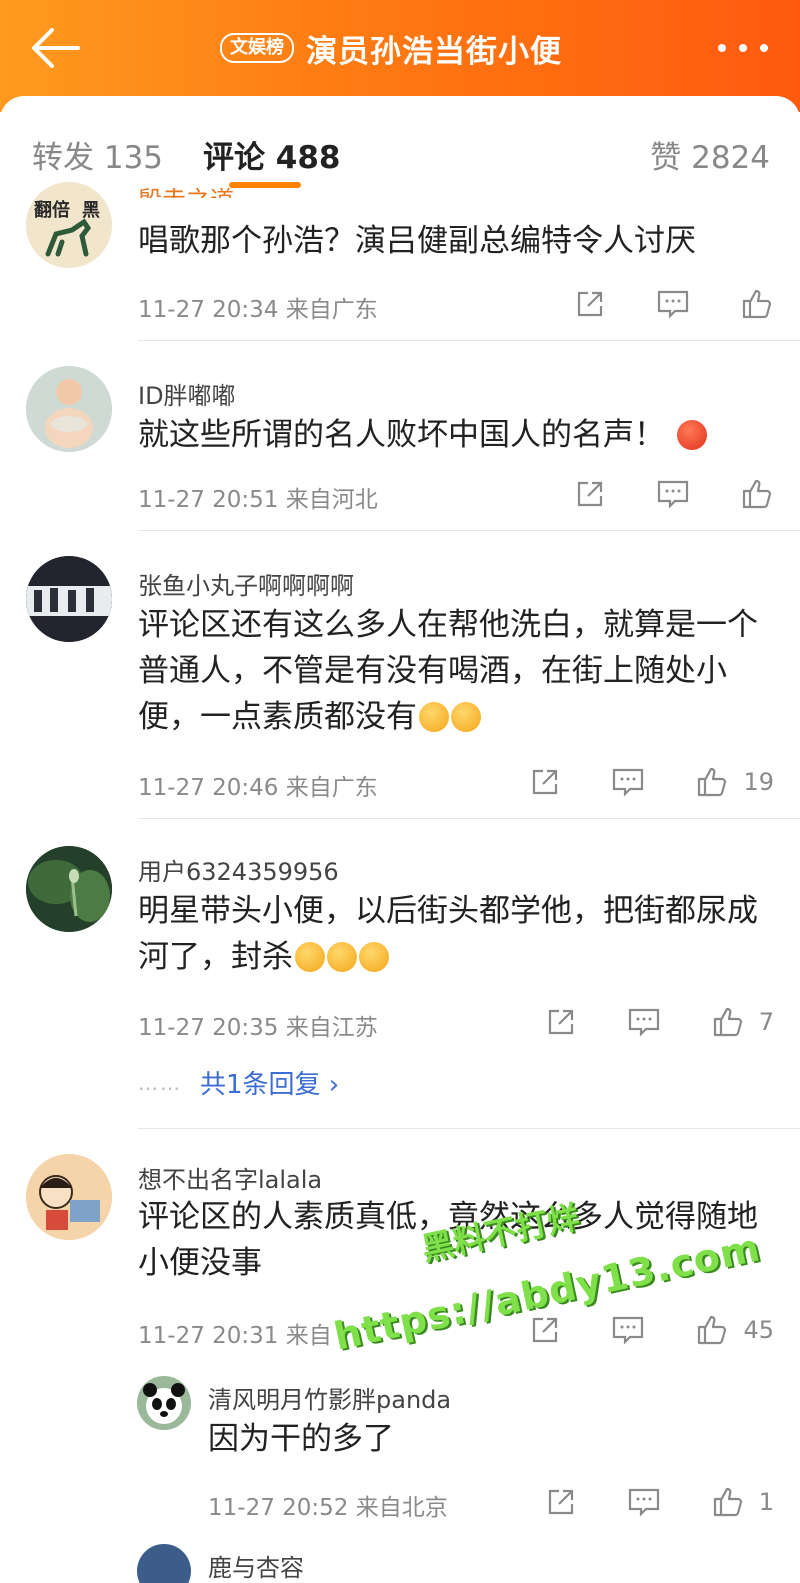 The image size is (800, 1583). I want to click on comment-text: 就这些所谓的名人败坏中国人的名声！, so click(458, 435).